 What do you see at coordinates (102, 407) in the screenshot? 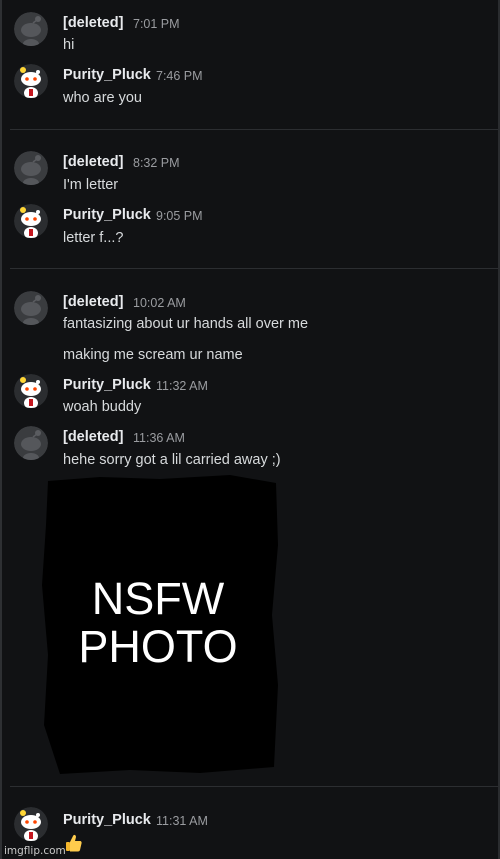
I see `message-text: woah buddy` at bounding box center [102, 407].